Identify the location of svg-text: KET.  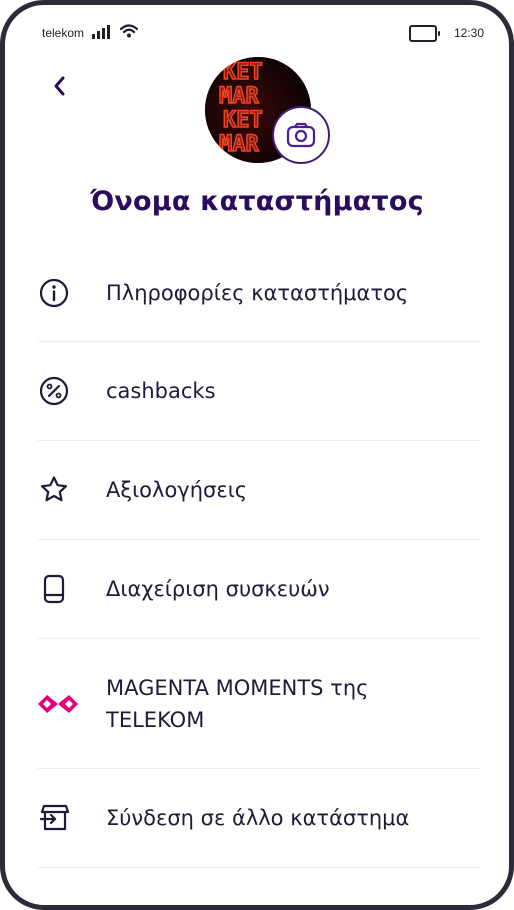
(243, 120).